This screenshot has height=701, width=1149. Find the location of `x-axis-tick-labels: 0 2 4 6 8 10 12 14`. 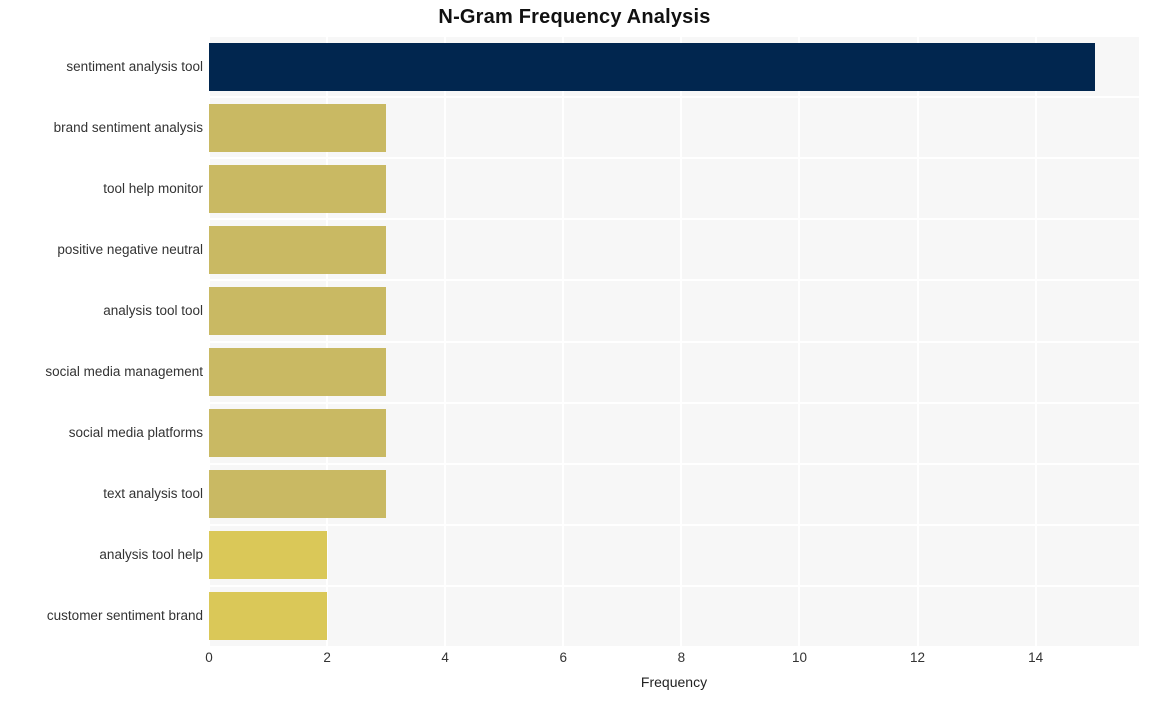

x-axis-tick-labels: 0 2 4 6 8 10 12 14 is located at coordinates (672, 661).